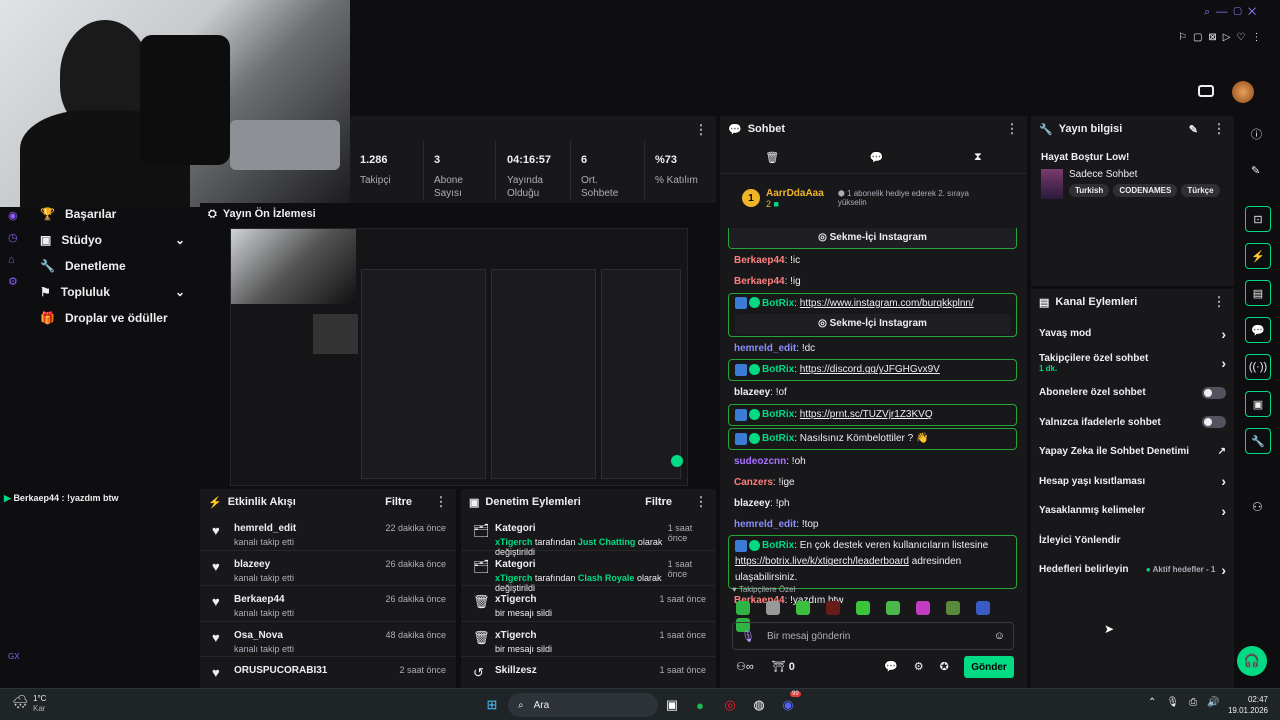 The height and width of the screenshot is (720, 1280). What do you see at coordinates (1258, 441) in the screenshot?
I see `tools-button: 🔧` at bounding box center [1258, 441].